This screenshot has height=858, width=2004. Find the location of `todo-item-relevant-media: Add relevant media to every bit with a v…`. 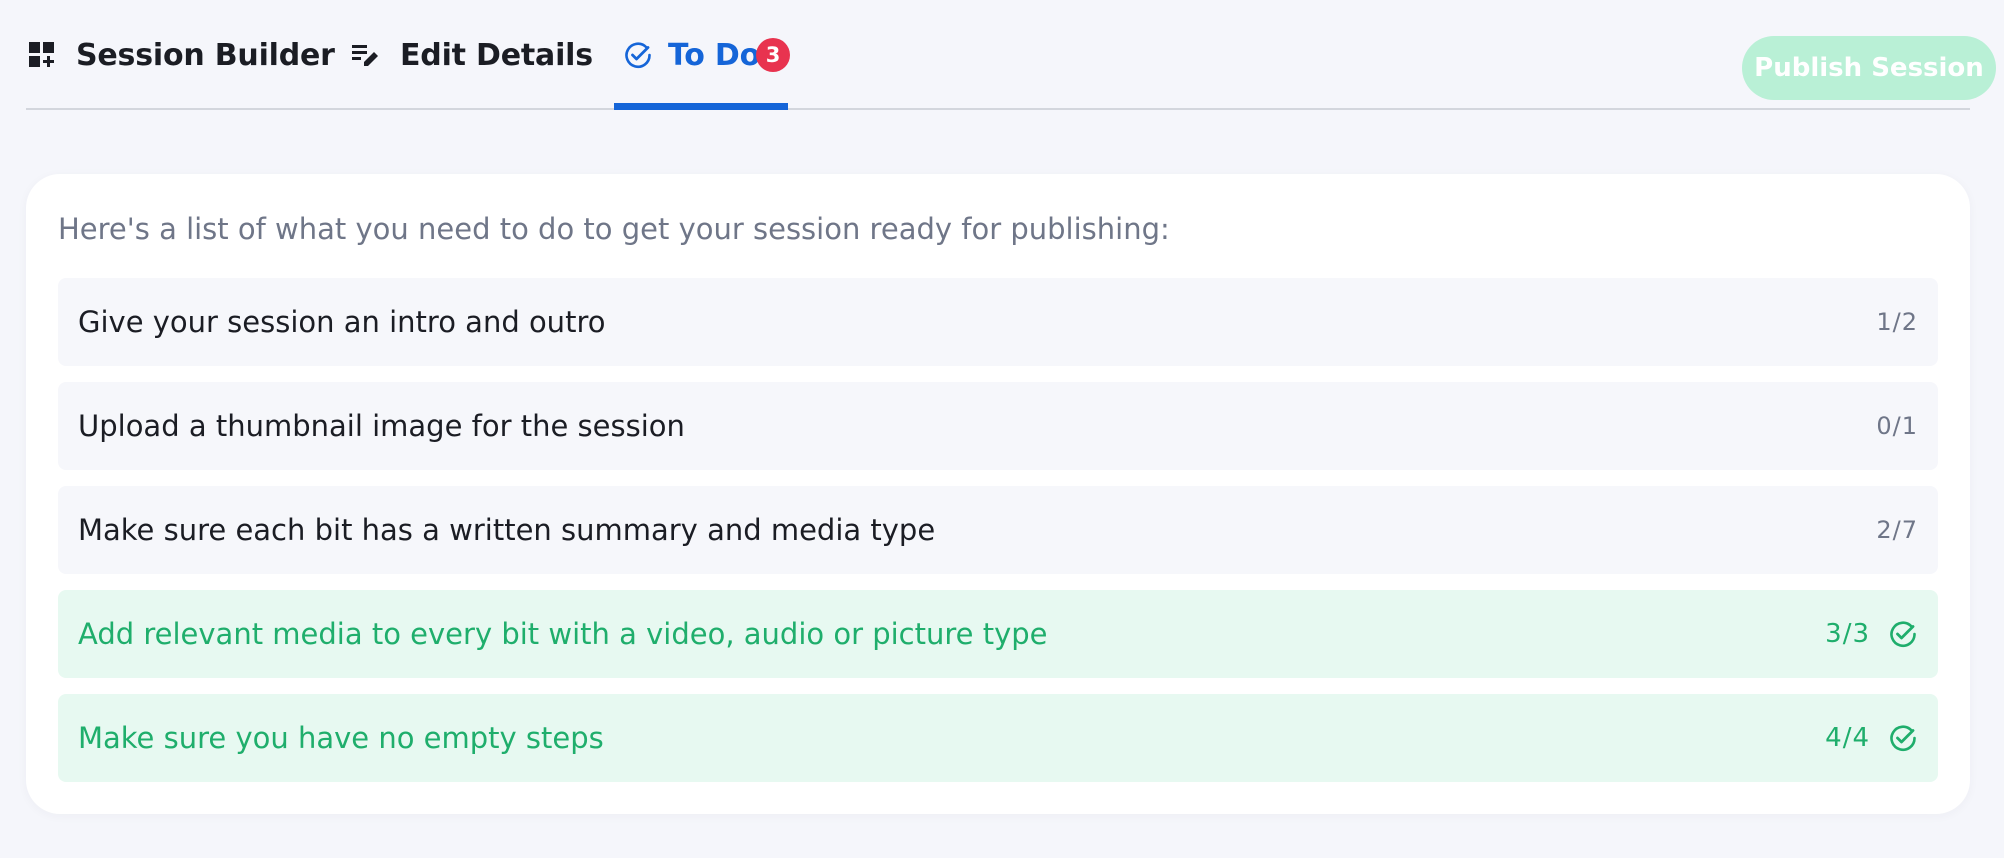

todo-item-relevant-media: Add relevant media to every bit with a v… is located at coordinates (998, 634).